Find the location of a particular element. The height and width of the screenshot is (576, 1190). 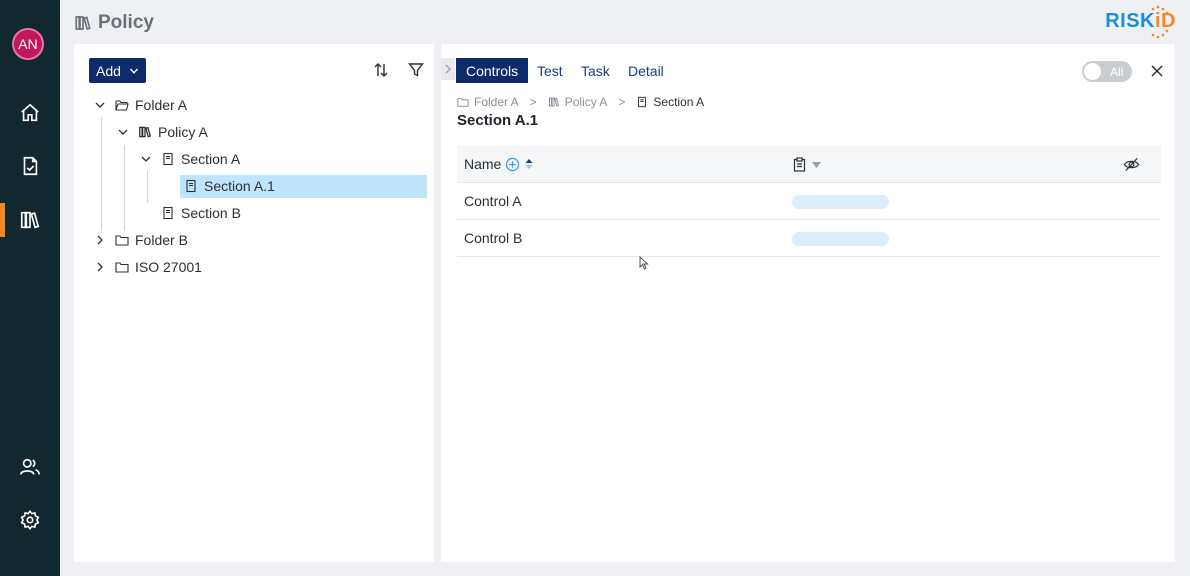

nav-users is located at coordinates (30, 467).